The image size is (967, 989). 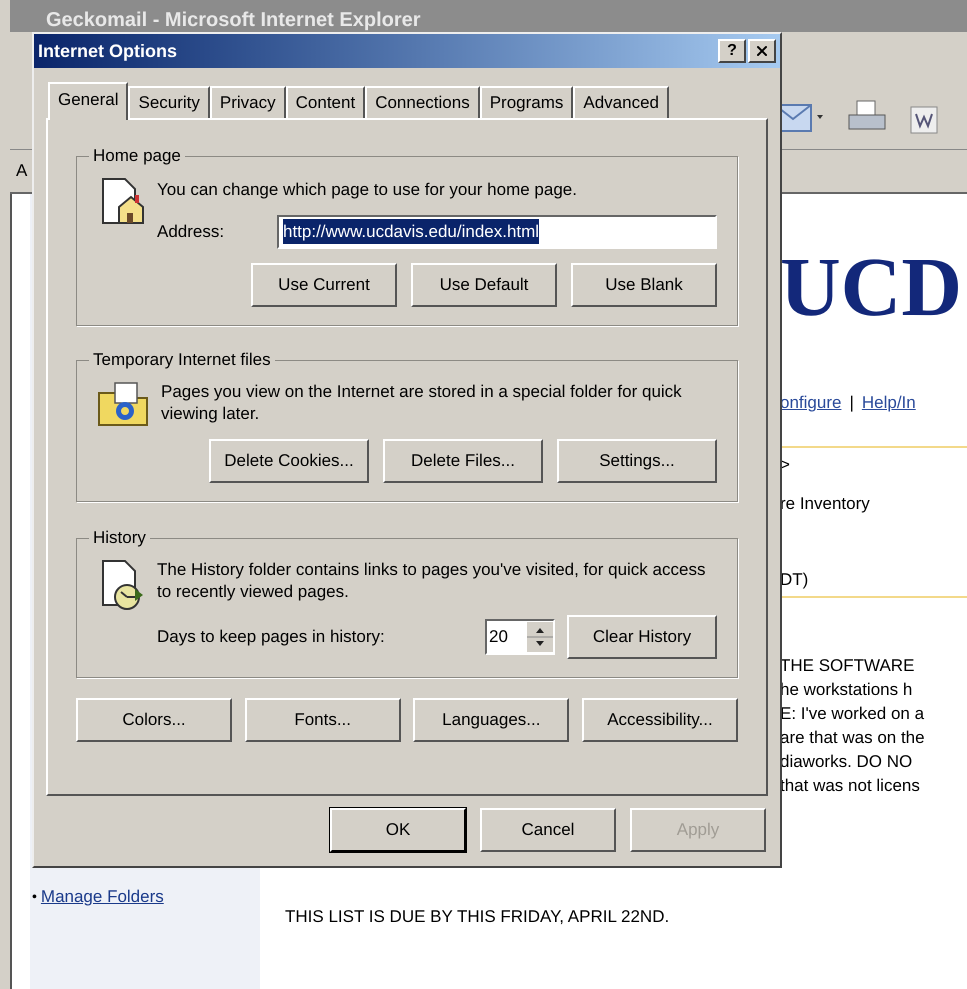 I want to click on close-icon, so click(x=762, y=51).